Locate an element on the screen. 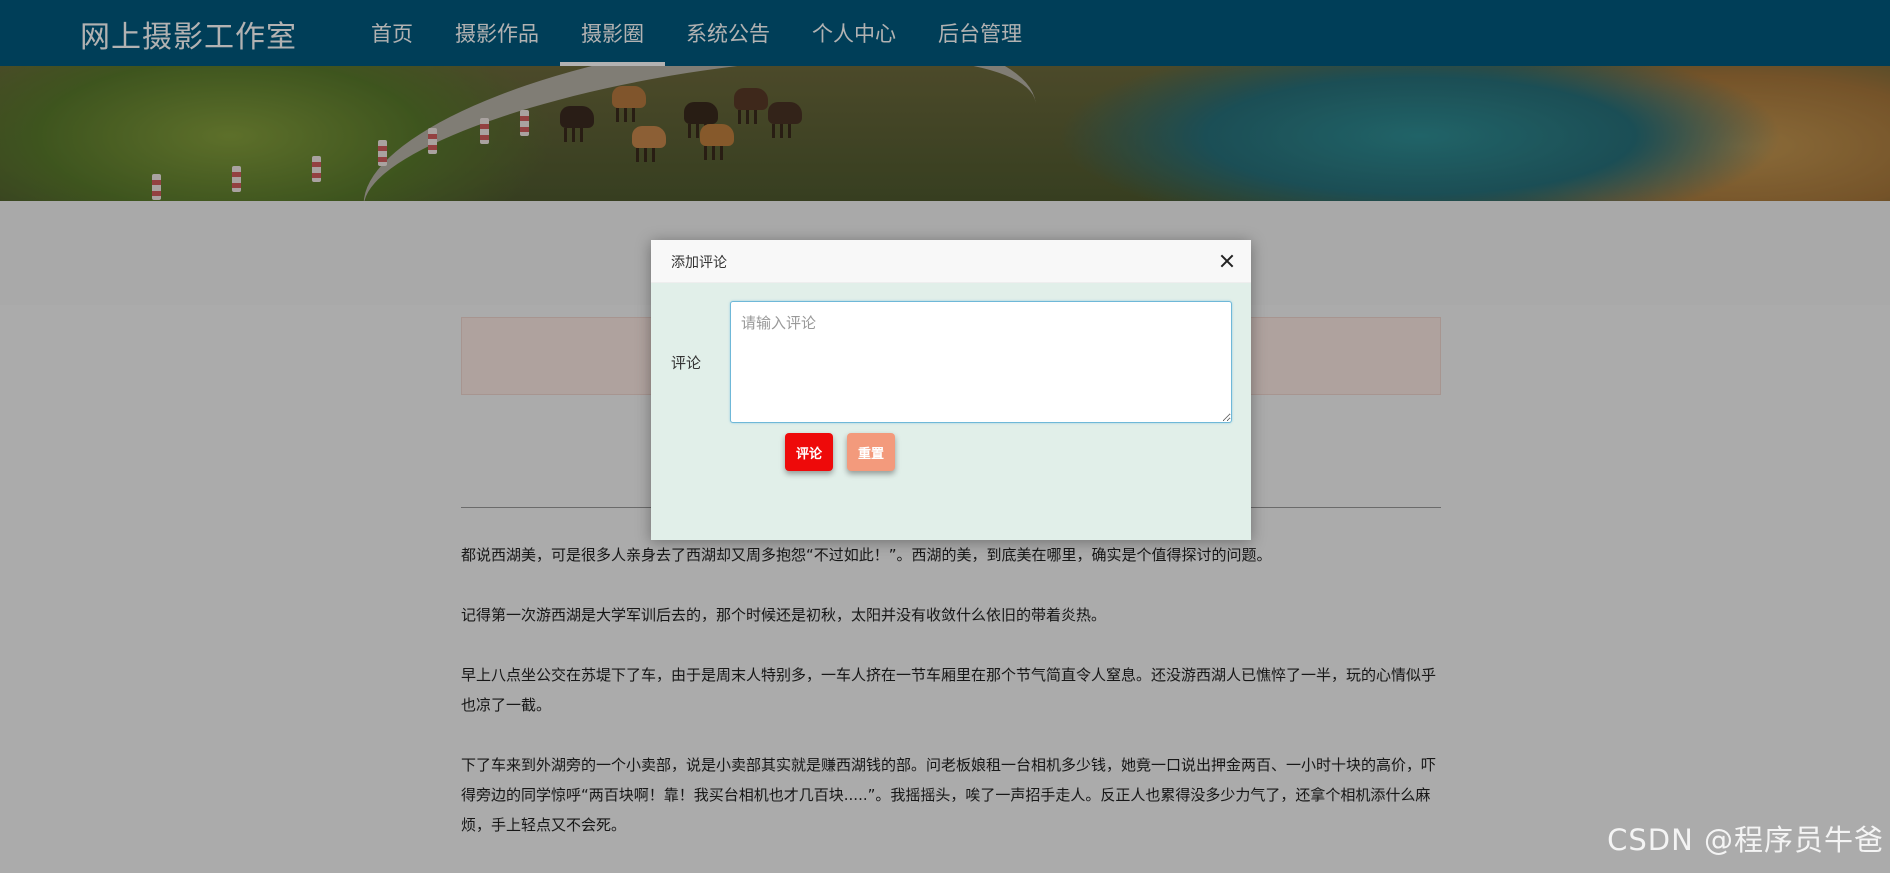 The height and width of the screenshot is (873, 1890). reset-button: 重置 is located at coordinates (871, 452).